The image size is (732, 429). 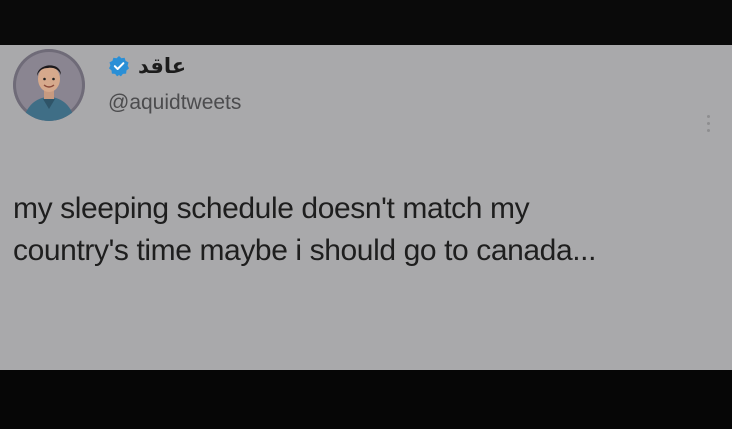 I want to click on author-display-name: عاقد, so click(x=162, y=66).